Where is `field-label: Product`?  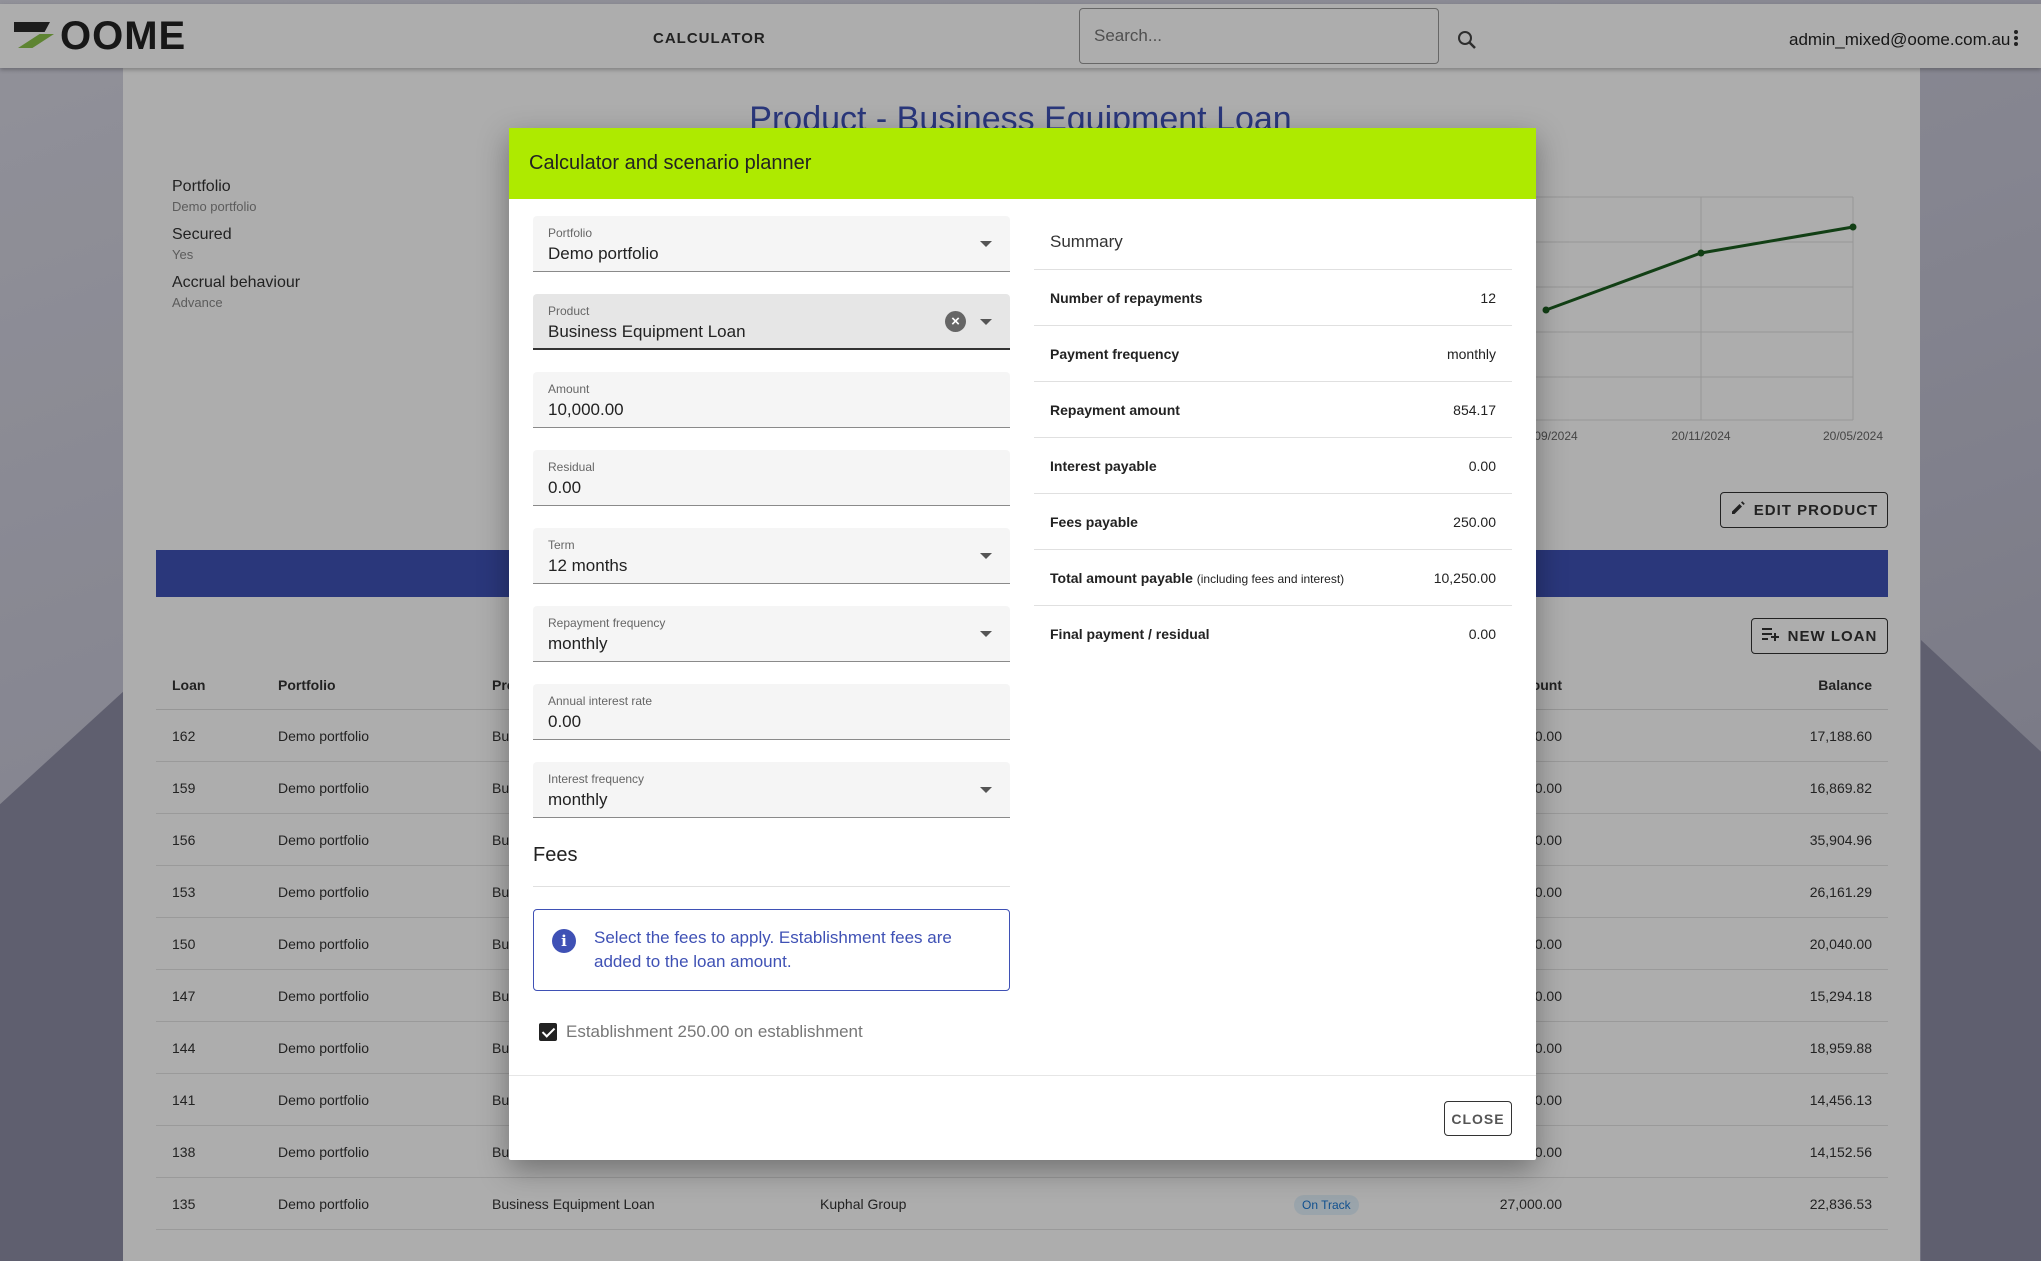 field-label: Product is located at coordinates (569, 311).